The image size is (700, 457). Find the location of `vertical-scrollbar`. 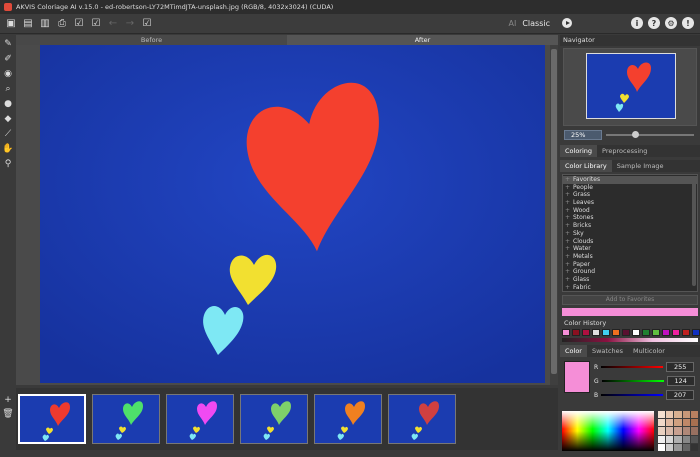

vertical-scrollbar is located at coordinates (554, 215).